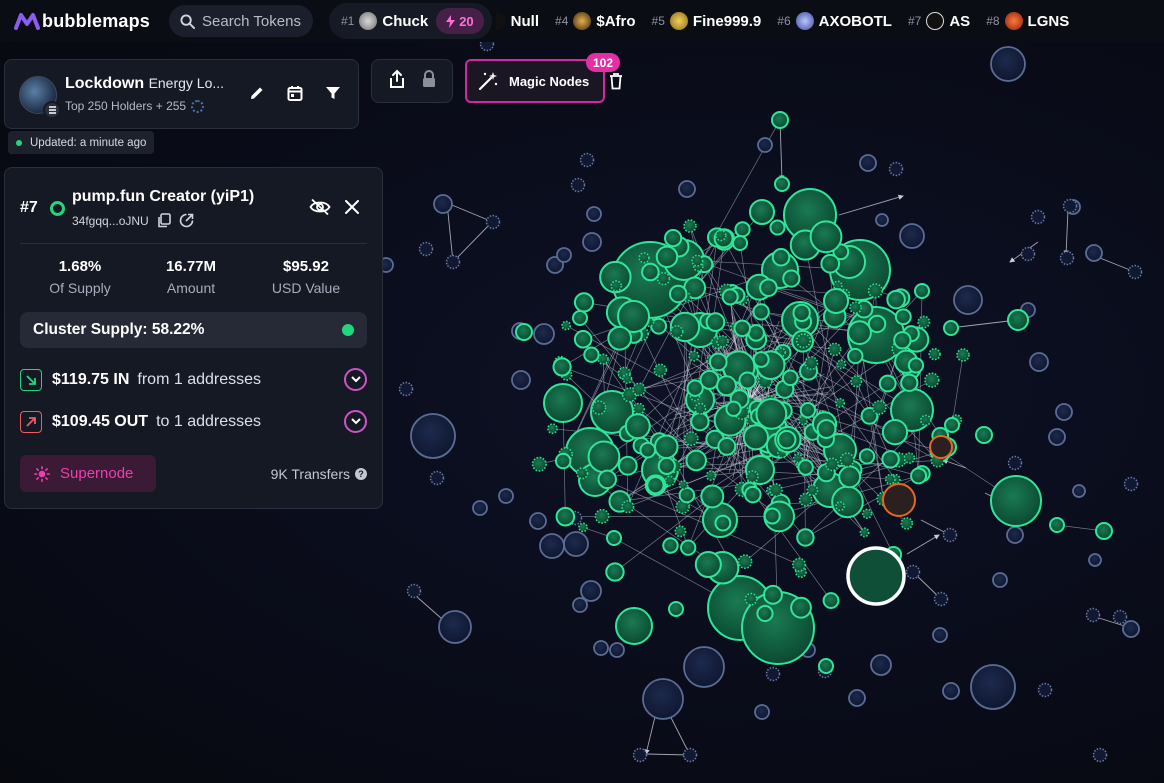 The image size is (1164, 783). I want to click on token-item-lgns: #8 LGNS, so click(1027, 21).